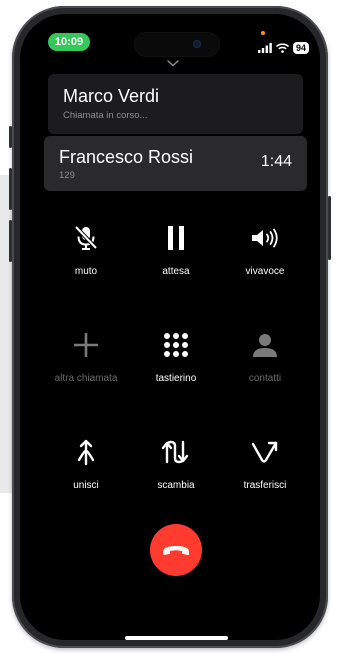 The width and height of the screenshot is (339, 653). What do you see at coordinates (86, 345) in the screenshot?
I see `plus-icon` at bounding box center [86, 345].